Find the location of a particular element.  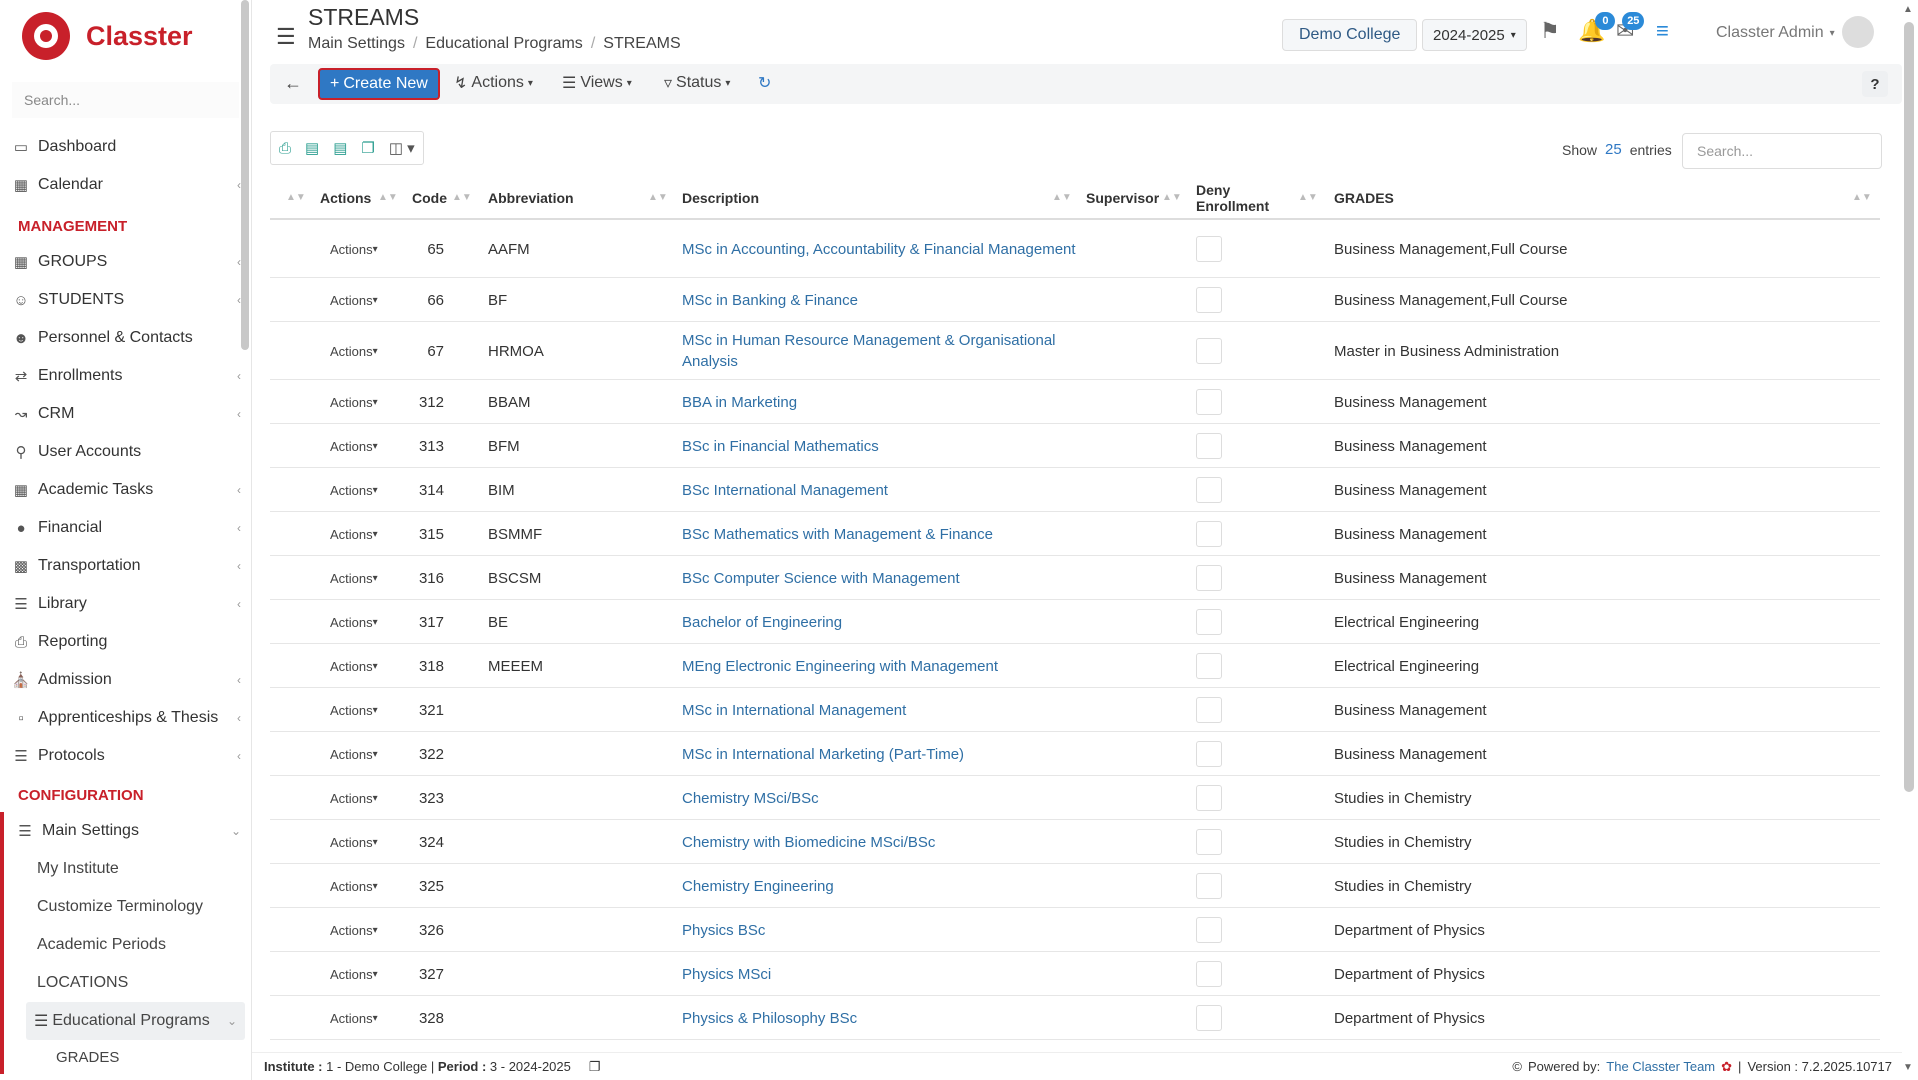

sidebar-item-library: ☰ Library ‹ is located at coordinates (125, 604).